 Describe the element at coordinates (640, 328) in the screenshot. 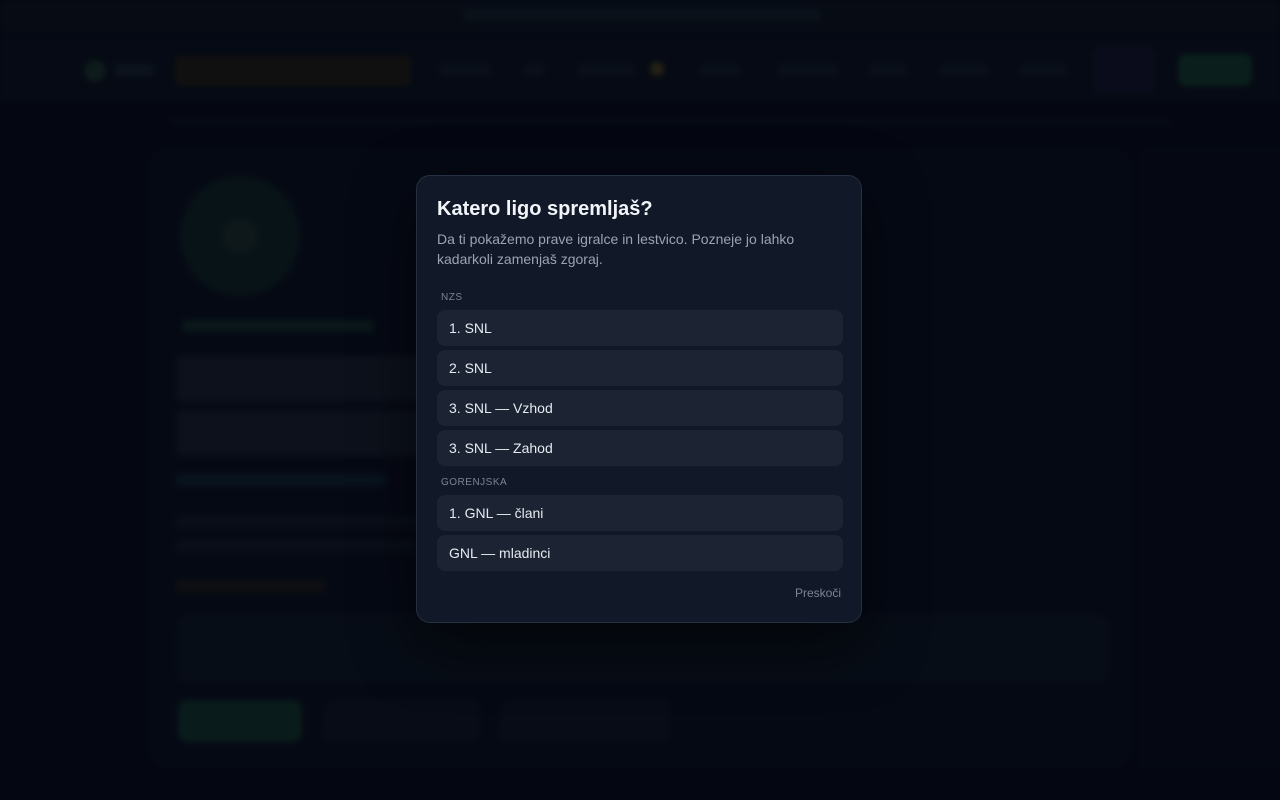

I see `league-option-1-snl: 1. SNL` at that location.